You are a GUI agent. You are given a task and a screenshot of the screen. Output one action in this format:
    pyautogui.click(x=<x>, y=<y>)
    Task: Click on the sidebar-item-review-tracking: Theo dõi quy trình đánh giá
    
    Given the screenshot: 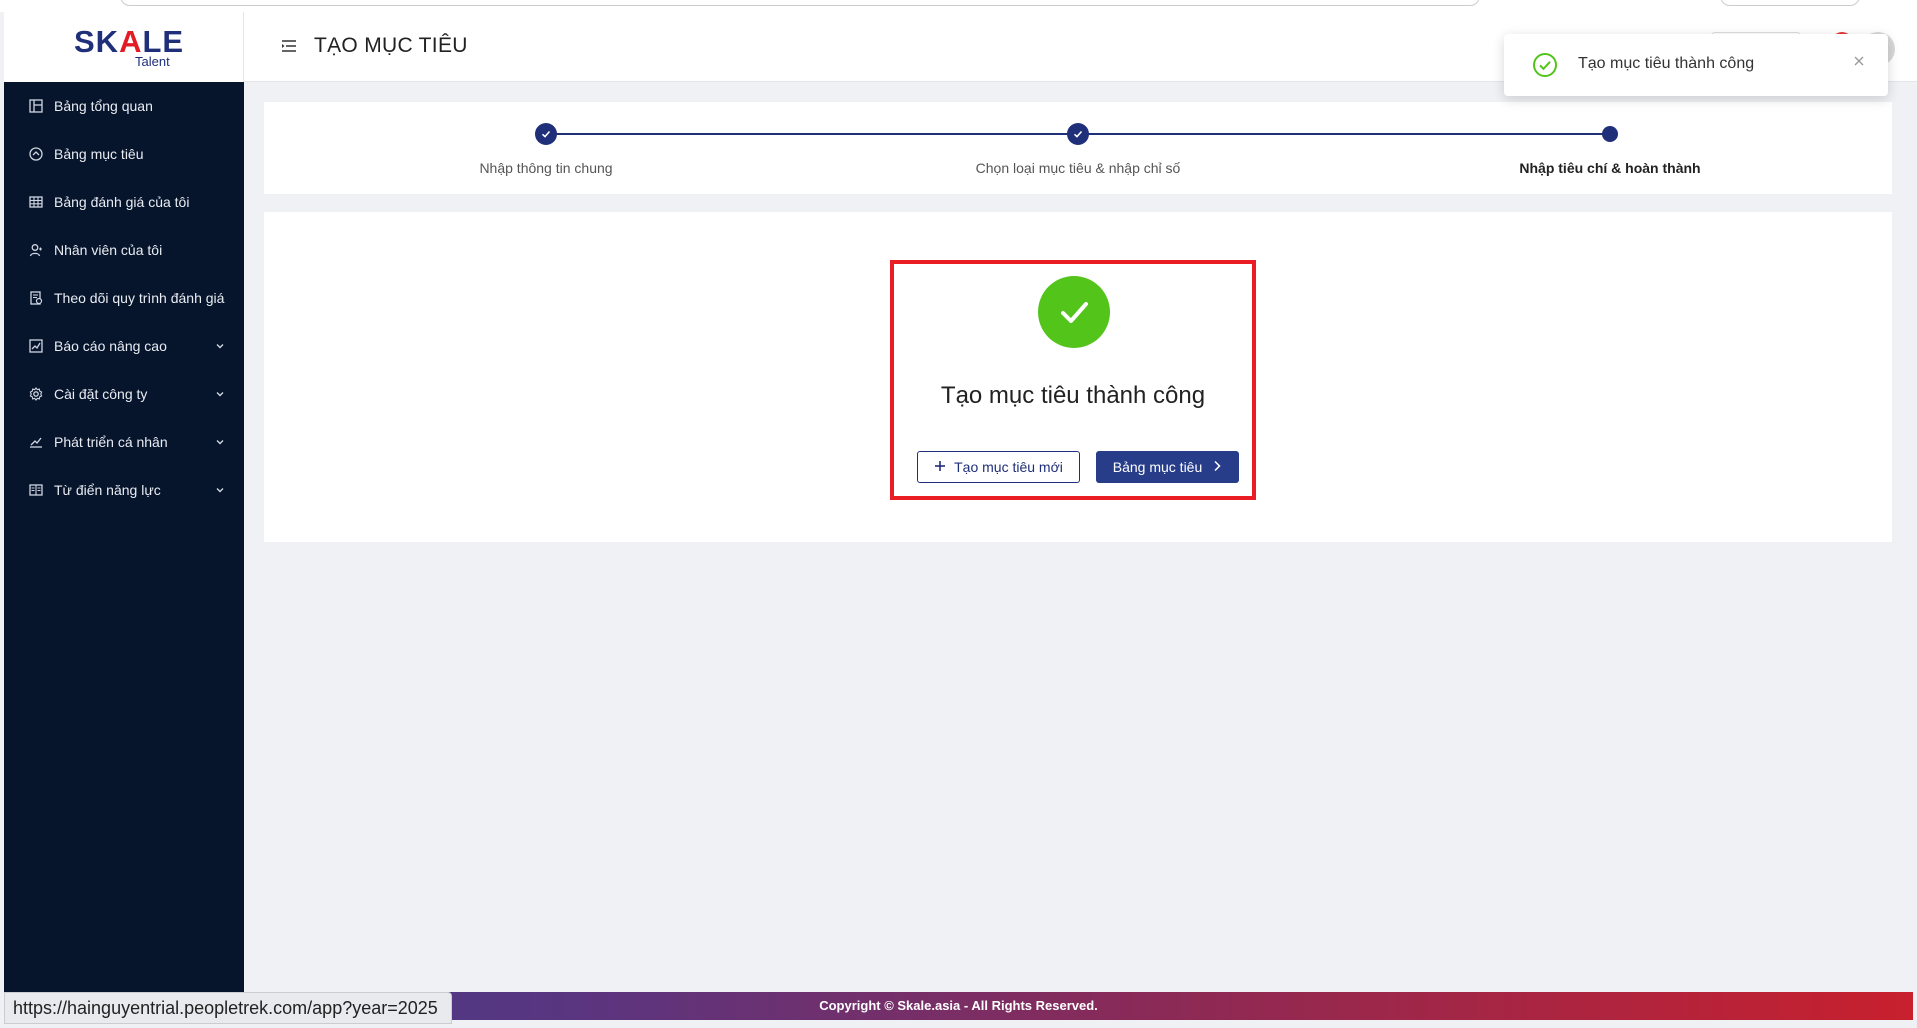 What is the action you would take?
    pyautogui.click(x=124, y=298)
    